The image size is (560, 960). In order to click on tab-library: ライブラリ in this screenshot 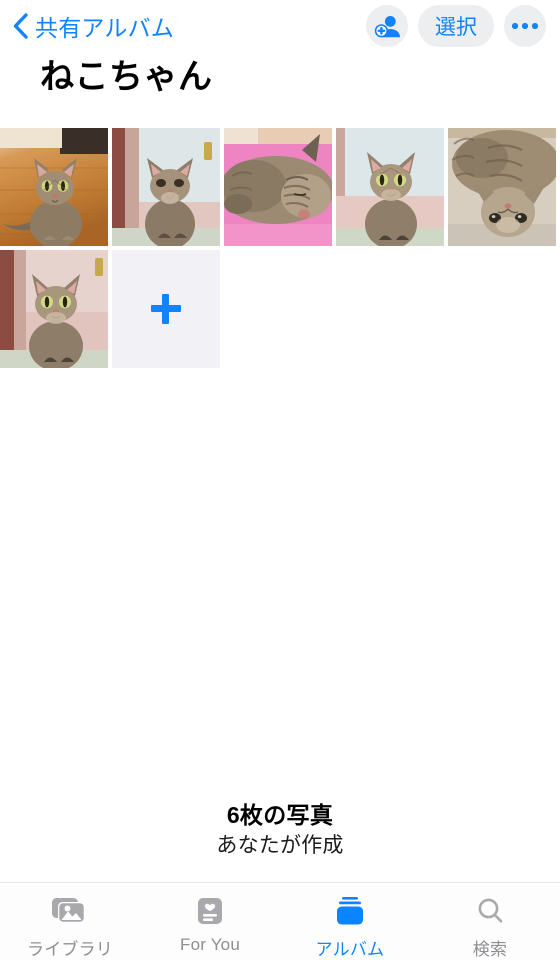, I will do `click(70, 921)`.